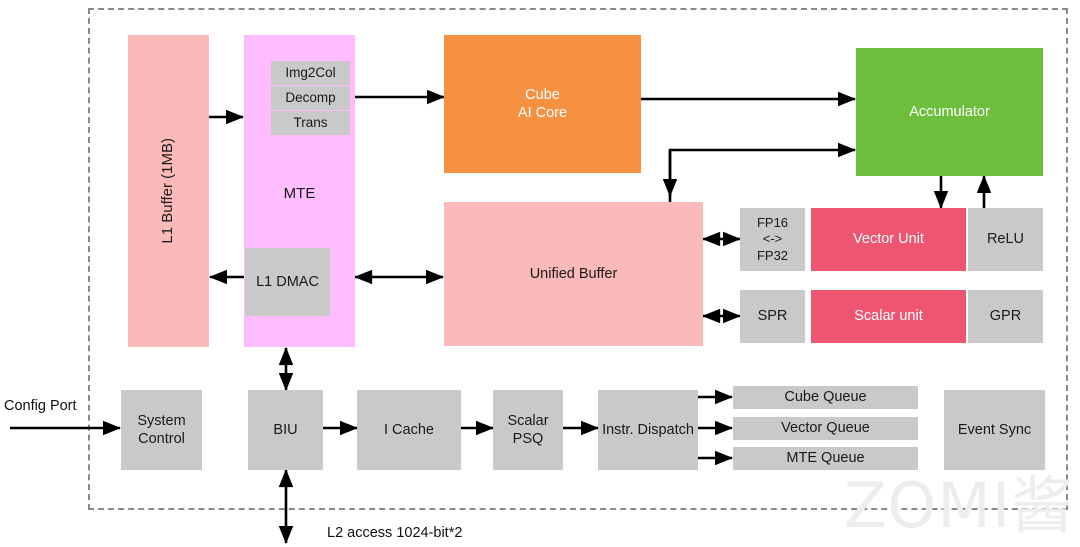 The image size is (1080, 547). I want to click on block-relu-label: ReLU, so click(1005, 239).